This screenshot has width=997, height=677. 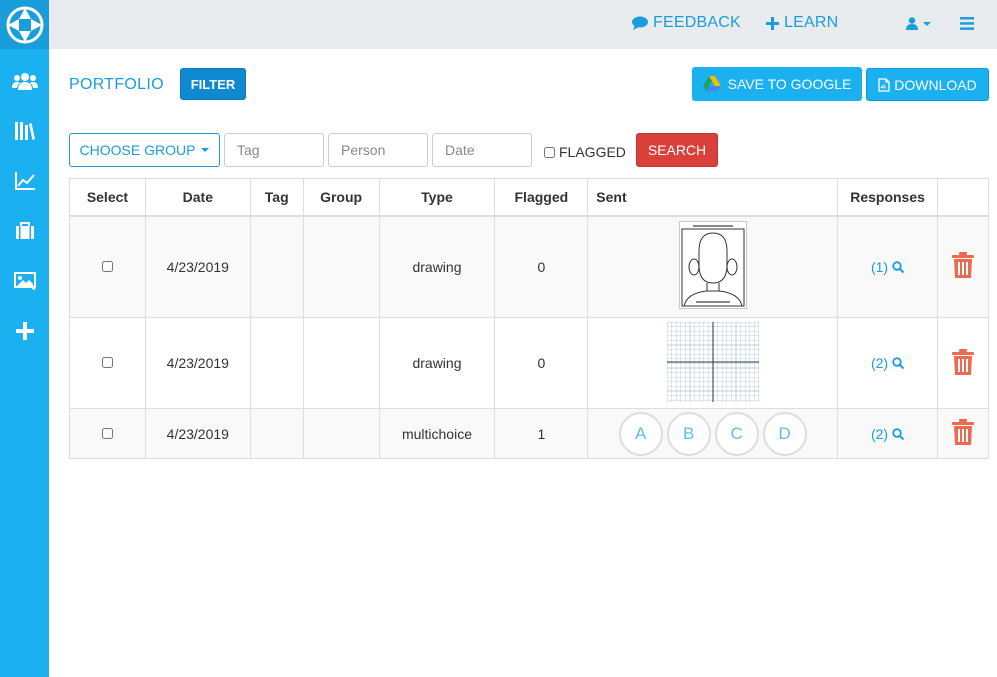 I want to click on sidebar-item-add, so click(x=24, y=331).